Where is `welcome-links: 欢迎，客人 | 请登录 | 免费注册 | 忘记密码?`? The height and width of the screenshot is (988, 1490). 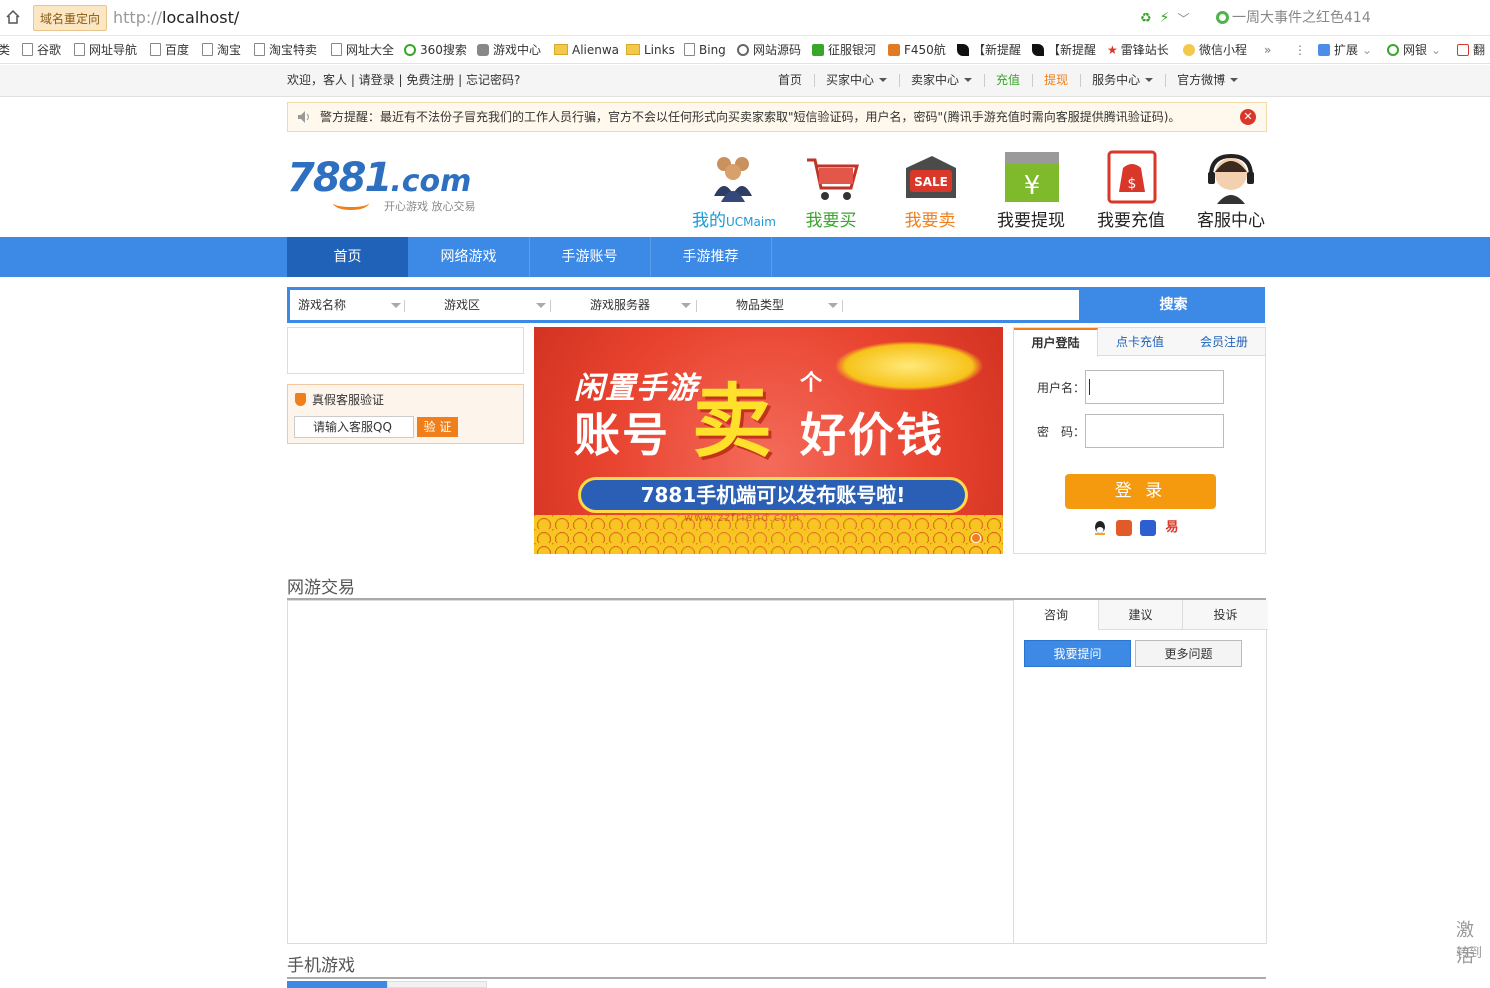 welcome-links: 欢迎，客人 | 请登录 | 免费注册 | 忘记密码? is located at coordinates (403, 80).